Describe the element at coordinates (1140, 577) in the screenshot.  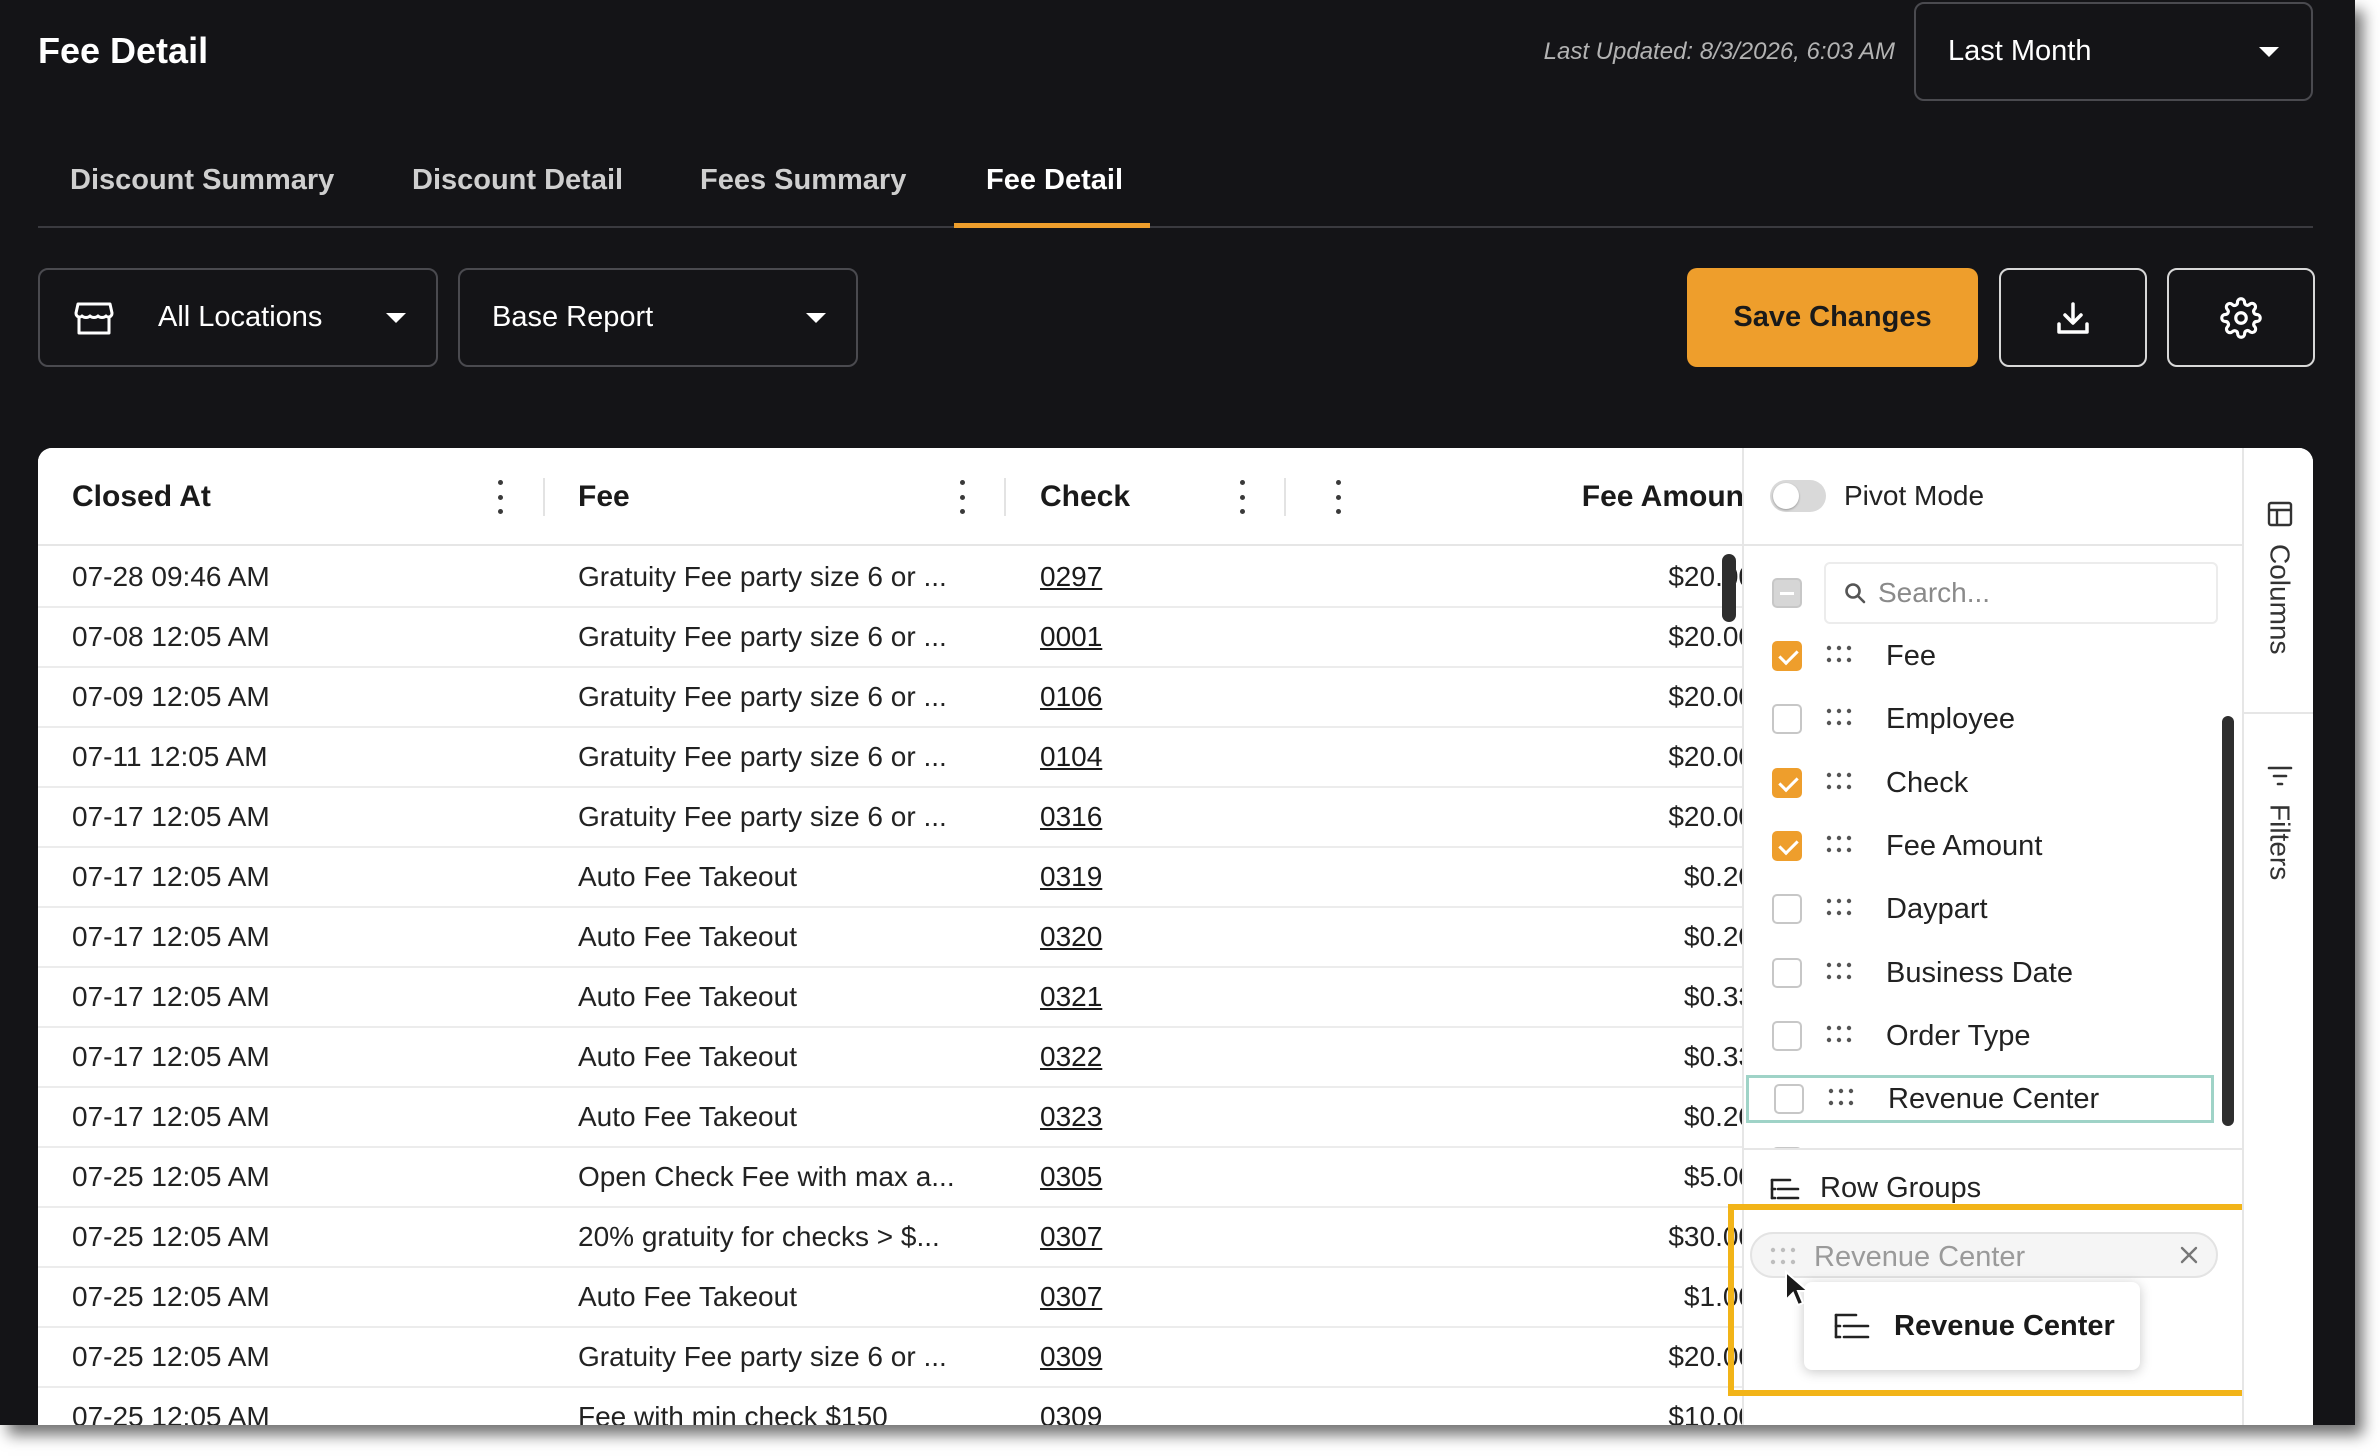
I see `check-link: 0297` at that location.